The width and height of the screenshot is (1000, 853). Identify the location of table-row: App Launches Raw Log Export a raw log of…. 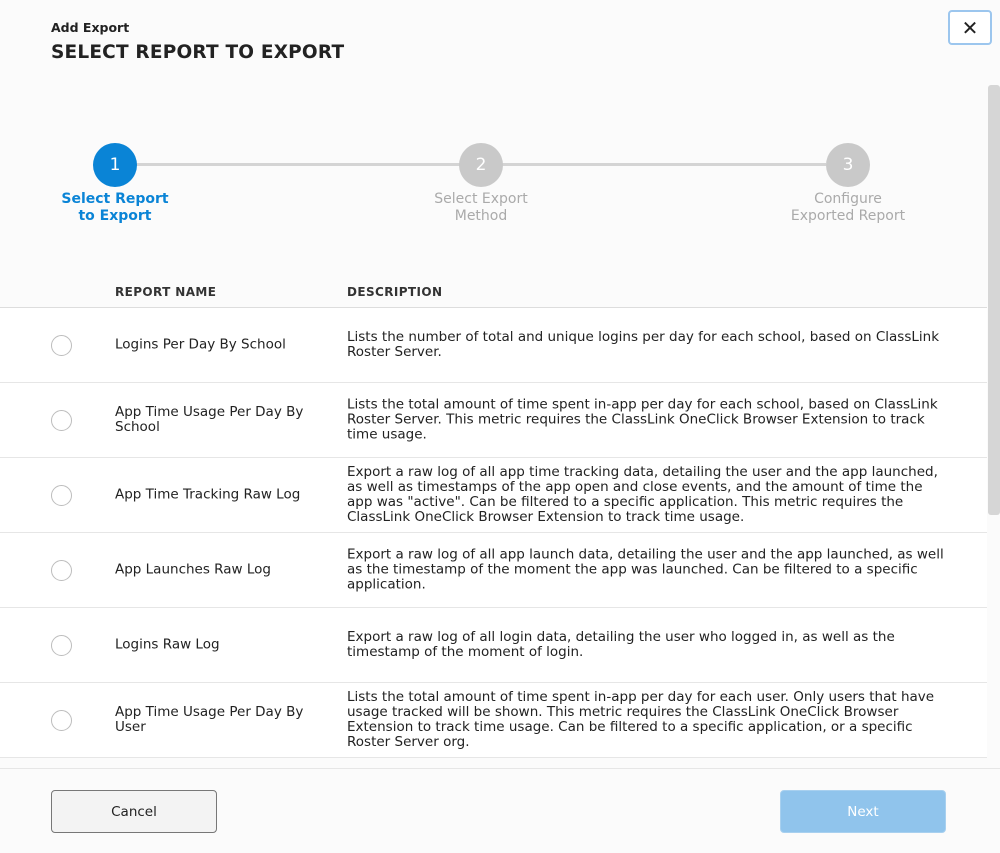
(493, 570).